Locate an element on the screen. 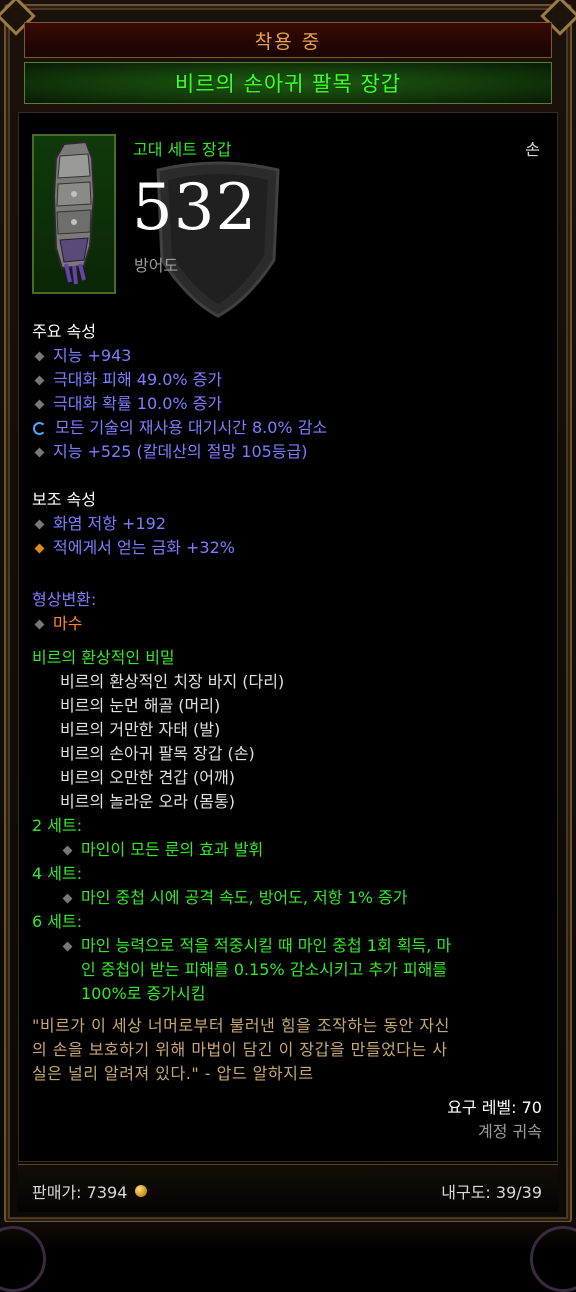 The width and height of the screenshot is (576, 1292). stat-row: 극대화 피해 49.0% 증가 is located at coordinates (179, 380).